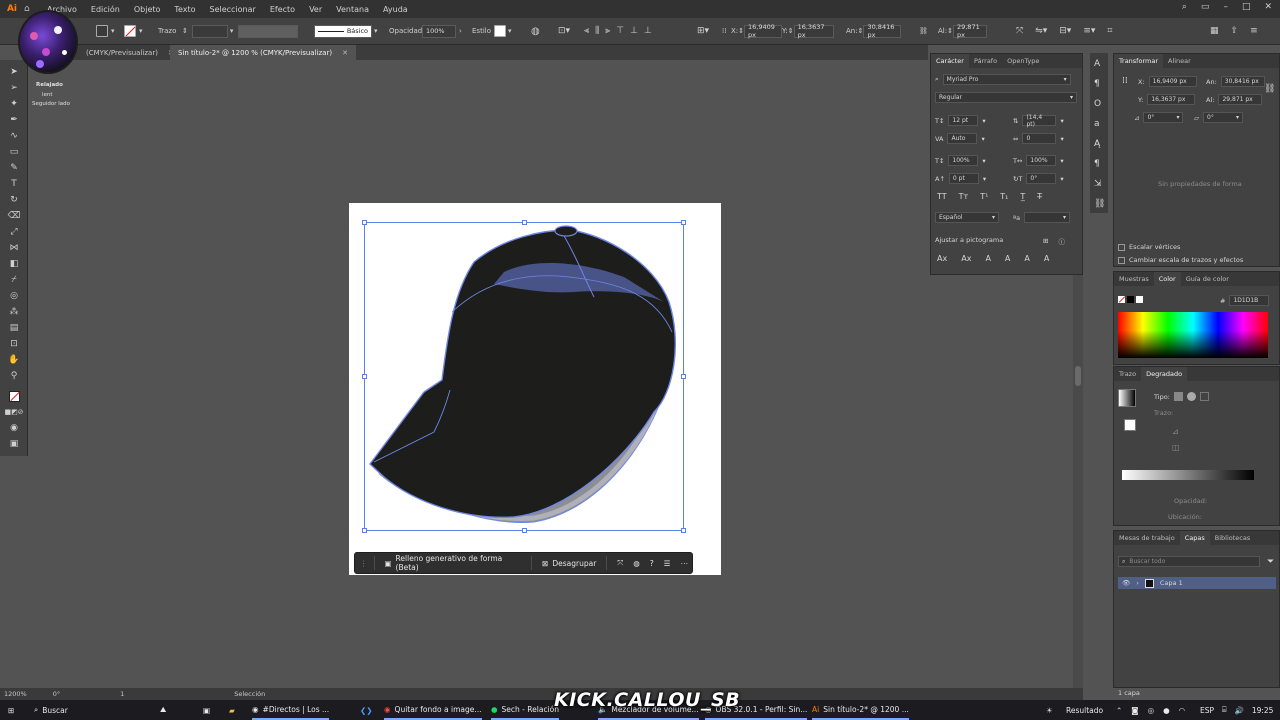  I want to click on chevron-up-icon: ⌃, so click(1119, 710).